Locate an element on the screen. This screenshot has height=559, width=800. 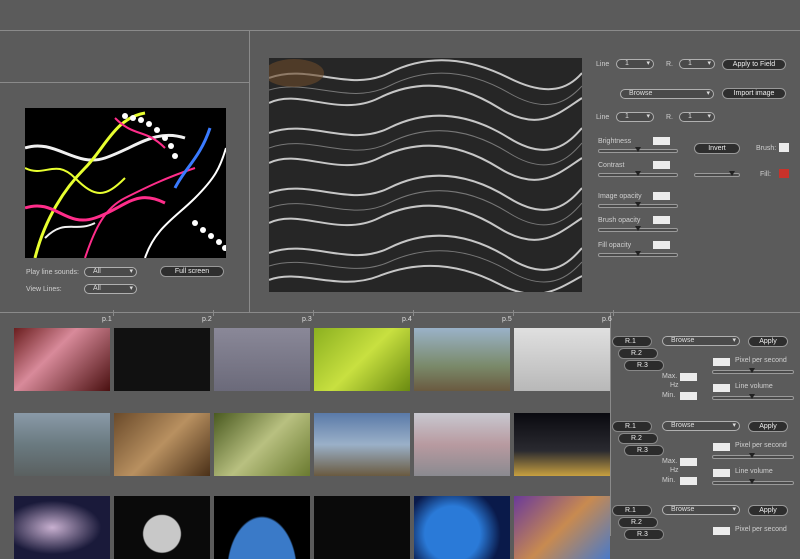
view-lines-label: View Lines: is located at coordinates (44, 289).